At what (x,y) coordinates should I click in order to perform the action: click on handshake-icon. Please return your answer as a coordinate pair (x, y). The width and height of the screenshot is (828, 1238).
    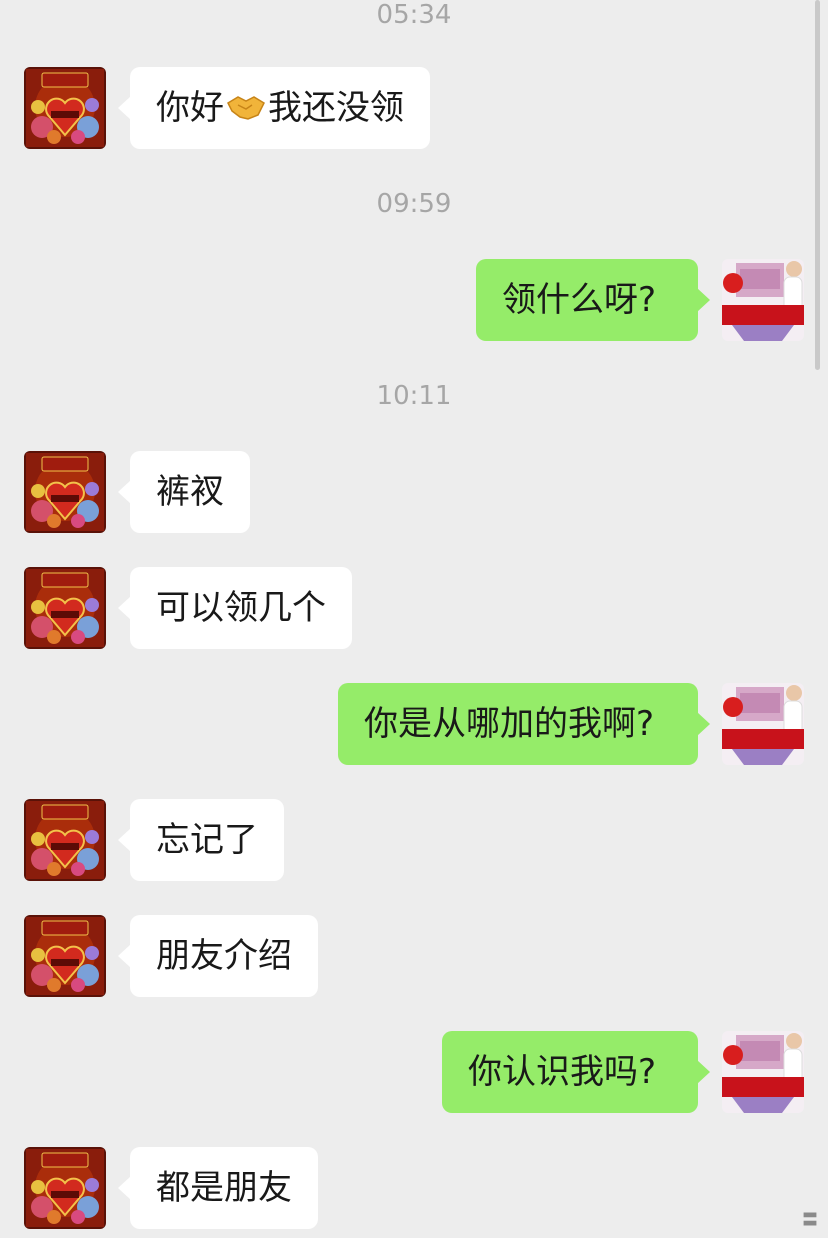
    Looking at the image, I should click on (246, 110).